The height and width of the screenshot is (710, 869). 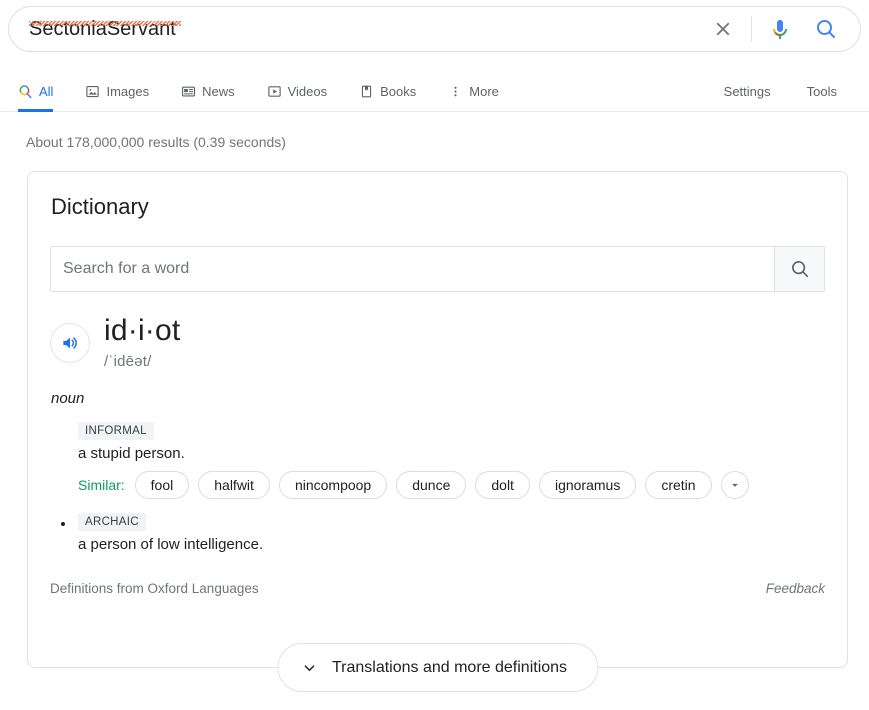 What do you see at coordinates (25, 91) in the screenshot?
I see `google-search-icon` at bounding box center [25, 91].